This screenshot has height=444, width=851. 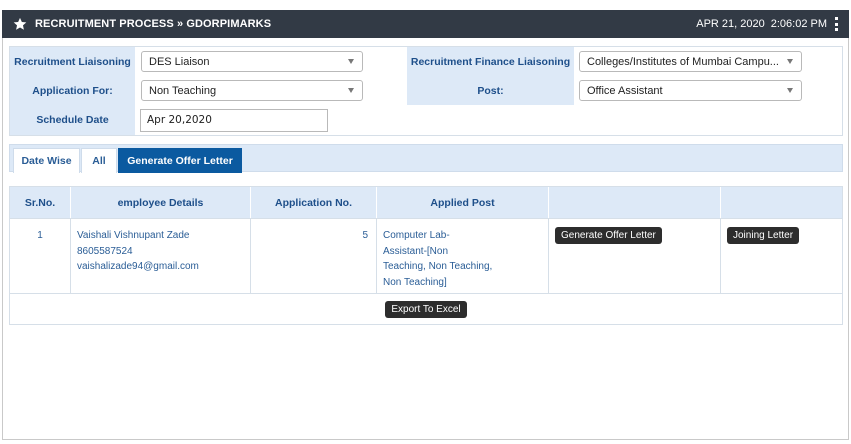 I want to click on applied-post-line: Assistant-[Non, so click(x=416, y=251).